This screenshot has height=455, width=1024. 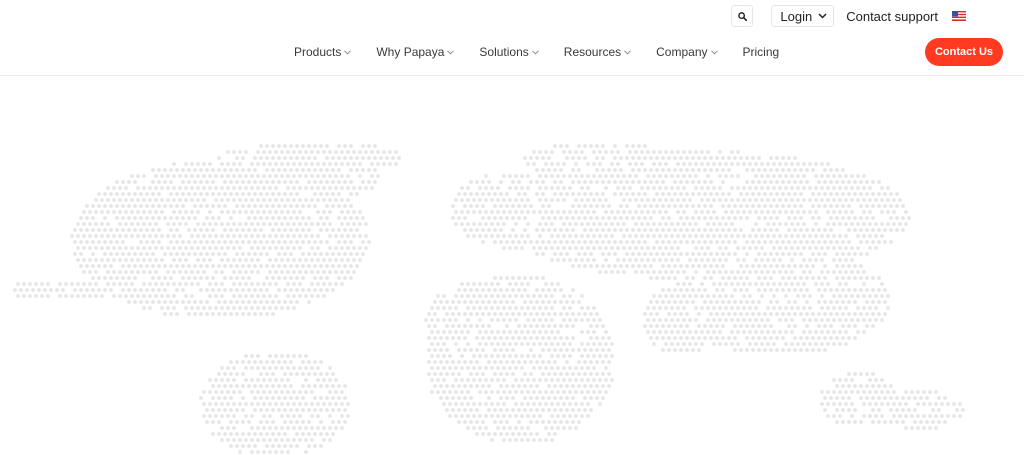 I want to click on nav-item-company: Company, so click(x=687, y=52).